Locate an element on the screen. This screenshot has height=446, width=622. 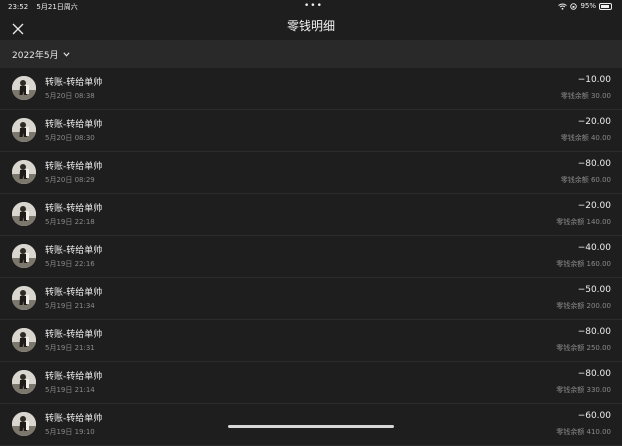
transaction-row: 转账-转给单帅 5月19日 22:16 −40.00 零钱余额 160.00 is located at coordinates (311, 257).